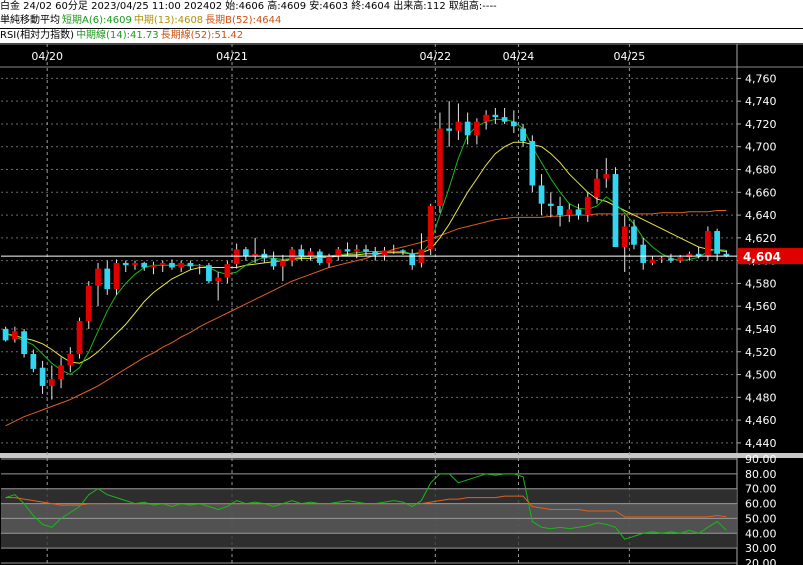 The image size is (803, 565). I want to click on rsi-tick-label: 20.00, so click(761, 561).